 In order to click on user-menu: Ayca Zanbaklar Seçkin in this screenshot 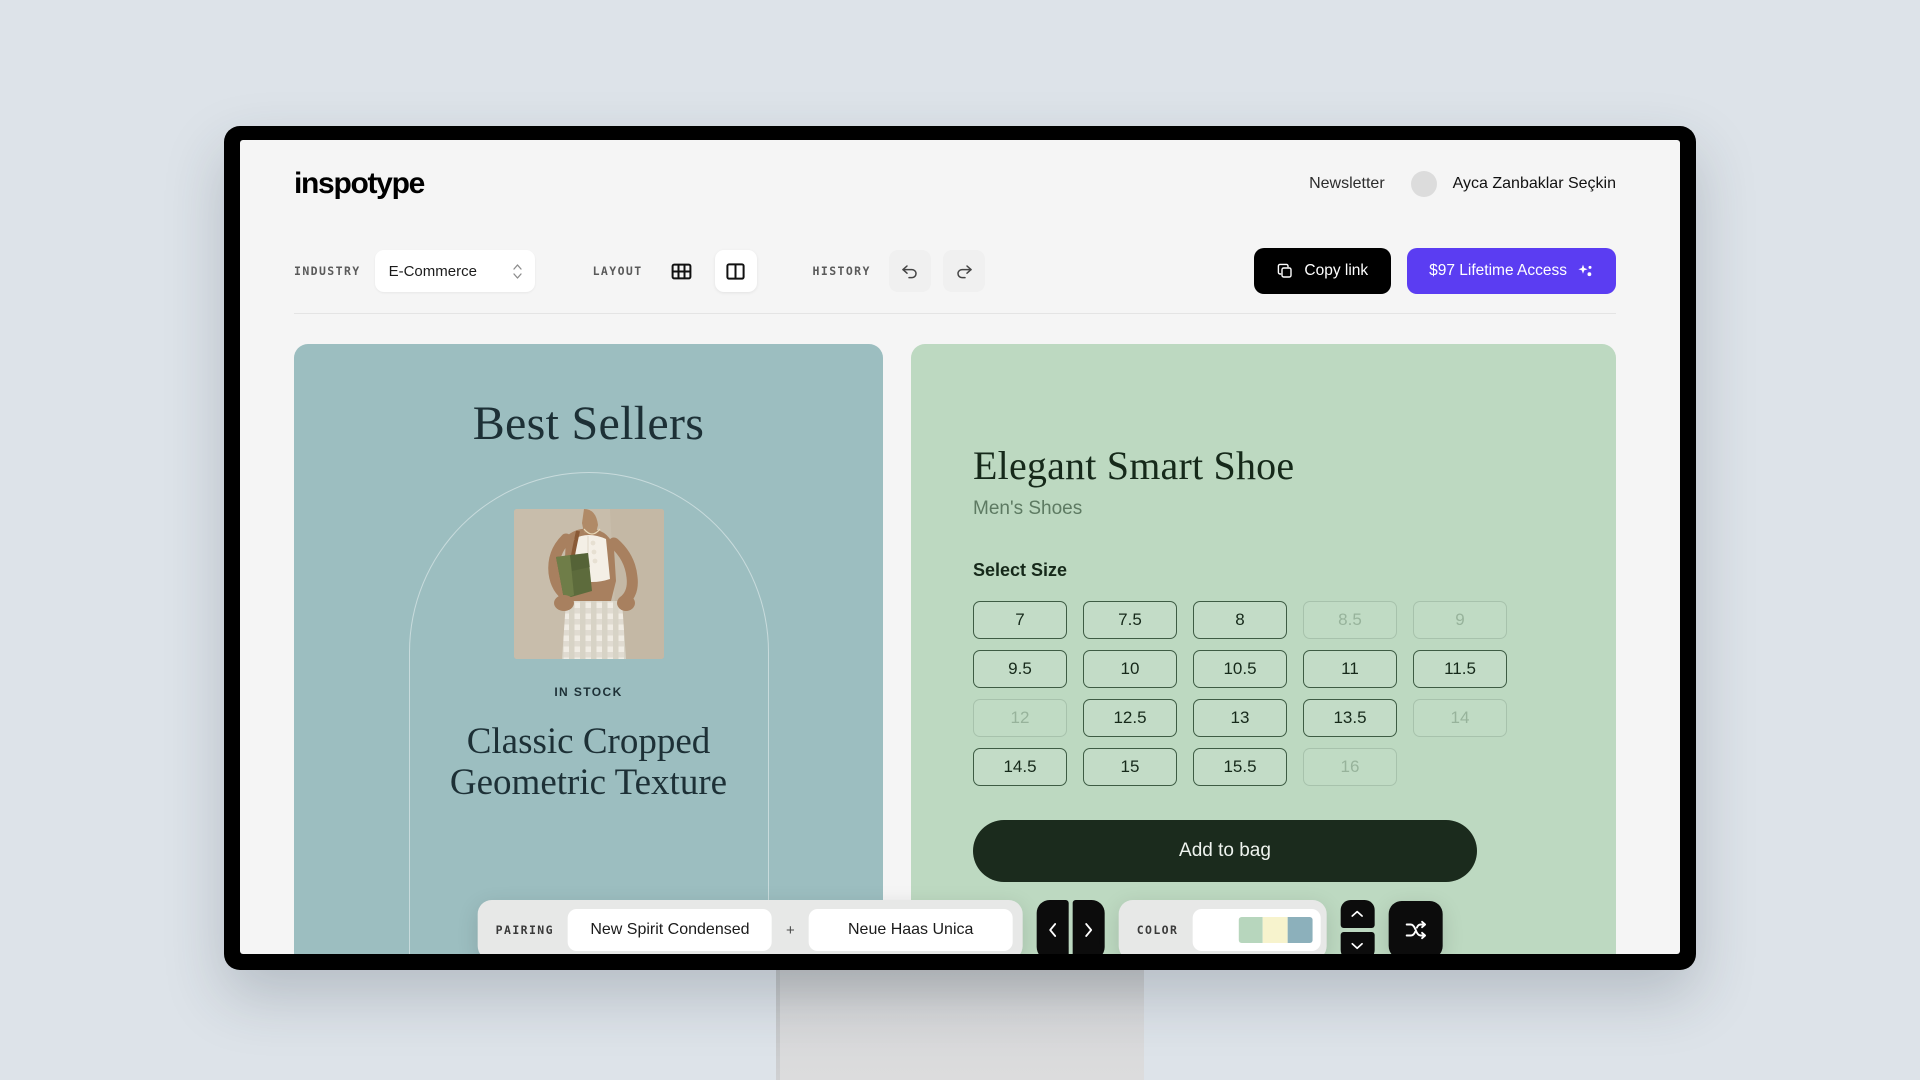, I will do `click(1513, 184)`.